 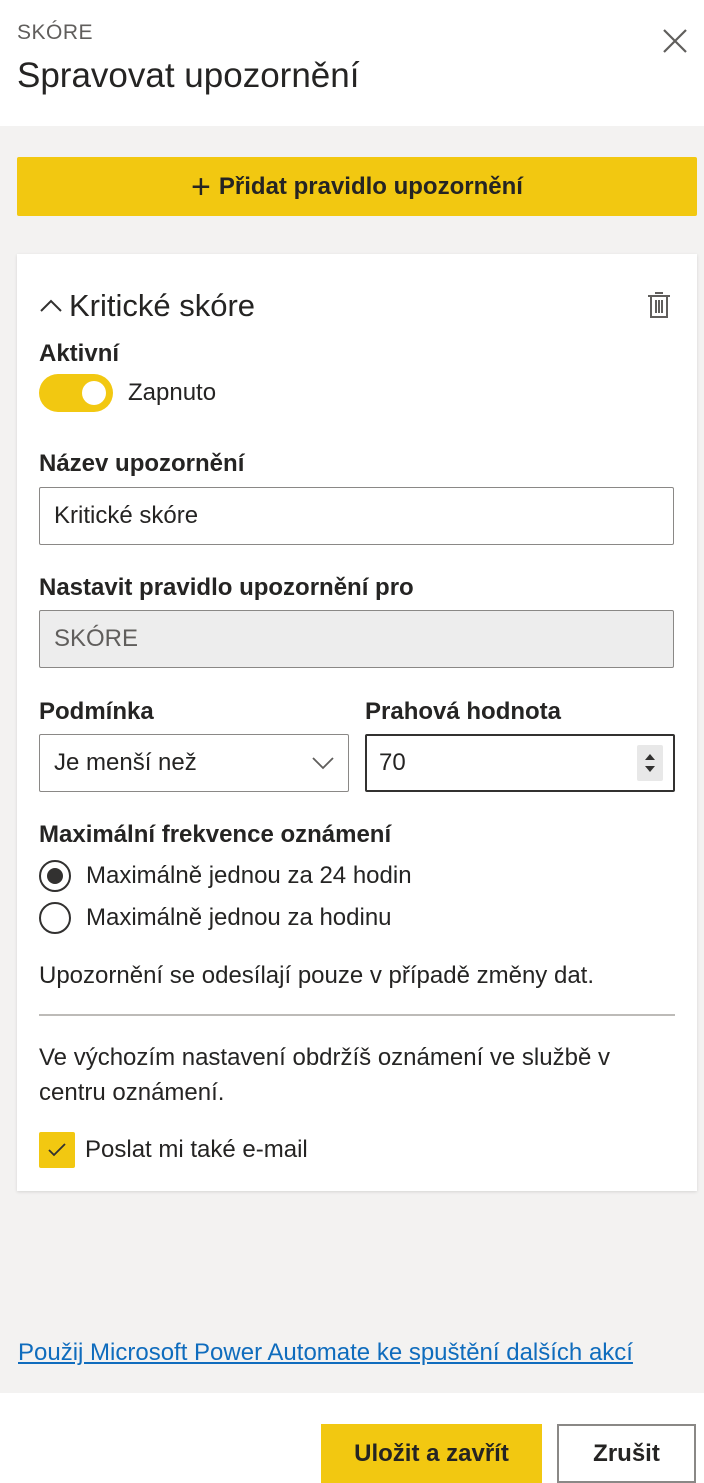 What do you see at coordinates (51, 305) in the screenshot?
I see `chevron-up-icon` at bounding box center [51, 305].